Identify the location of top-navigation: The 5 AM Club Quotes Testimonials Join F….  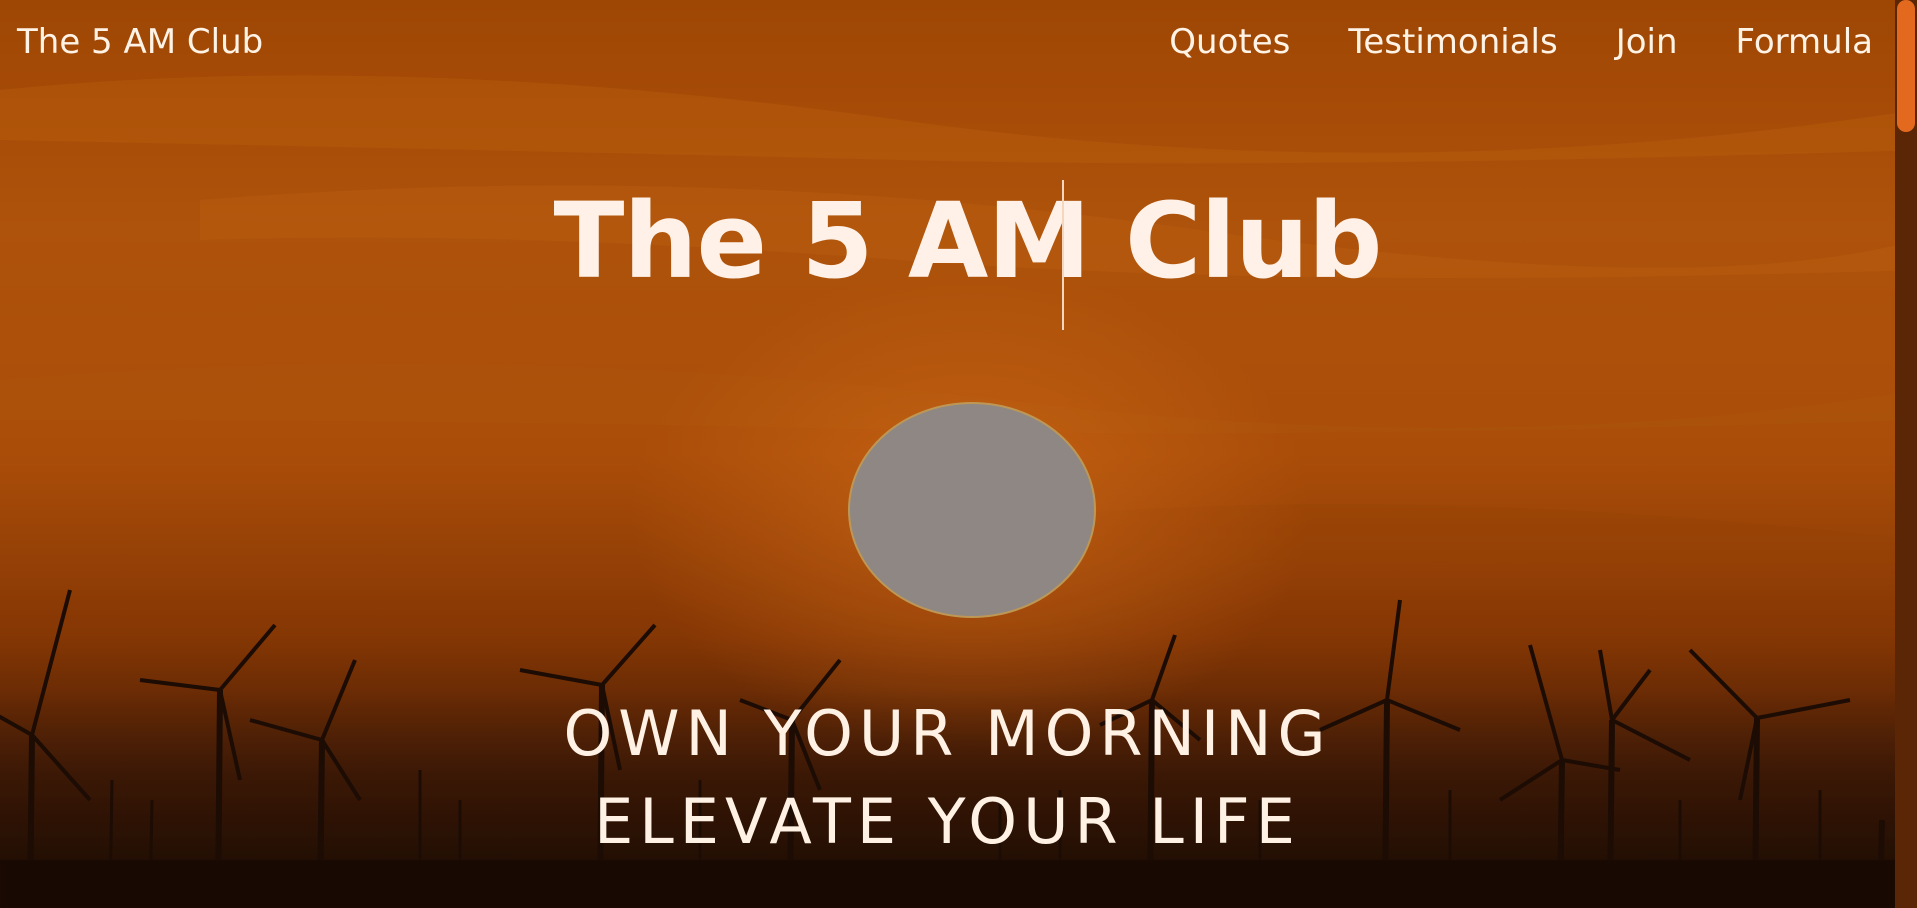
(947, 46).